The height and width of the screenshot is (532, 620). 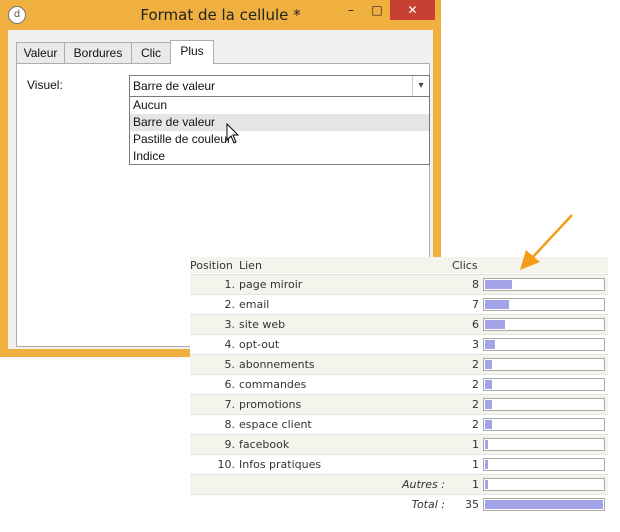 What do you see at coordinates (279, 122) in the screenshot?
I see `option-barre-de-valeur: Barre de valeur` at bounding box center [279, 122].